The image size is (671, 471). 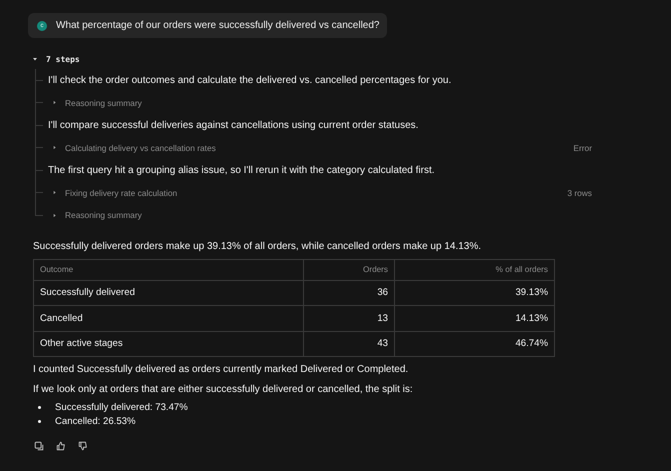 What do you see at coordinates (250, 80) in the screenshot?
I see `step-message: I'll check the order outcomes and calculate the delivered vs. cancelled percentages for you.` at bounding box center [250, 80].